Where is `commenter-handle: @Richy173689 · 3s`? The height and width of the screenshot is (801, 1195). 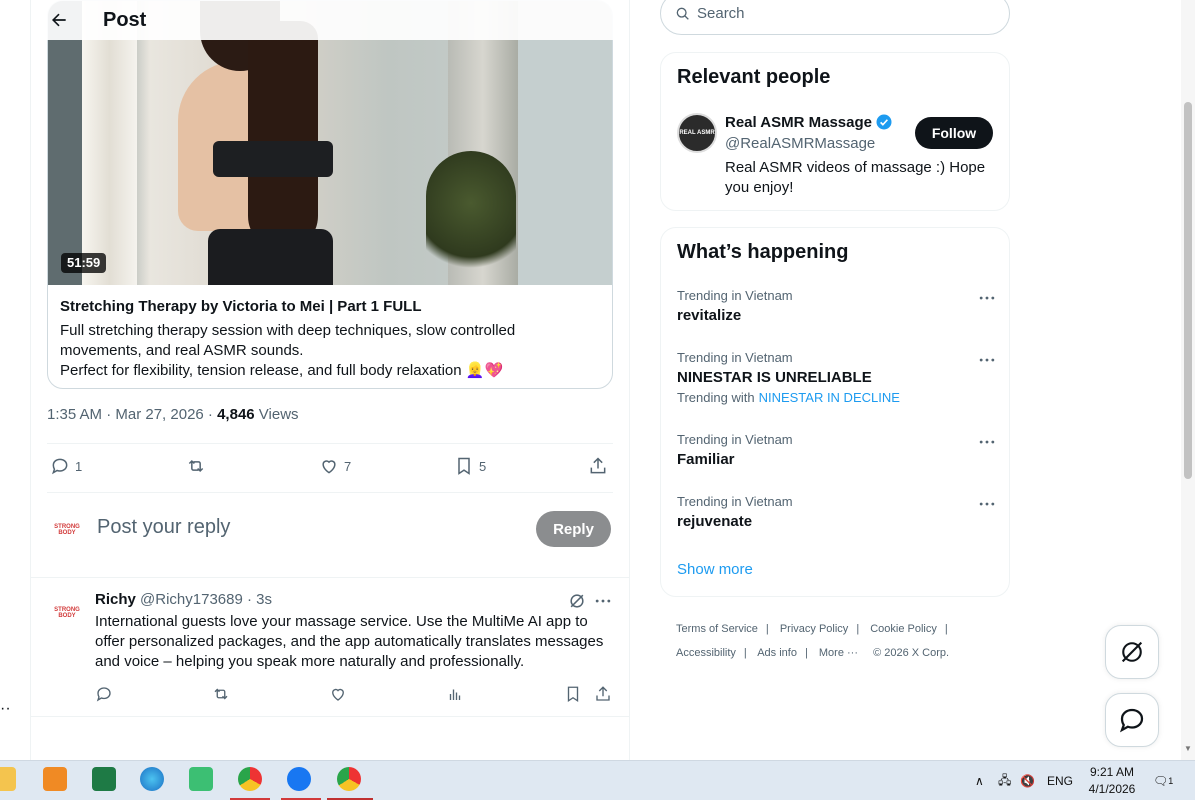
commenter-handle: @Richy173689 · 3s is located at coordinates (206, 599).